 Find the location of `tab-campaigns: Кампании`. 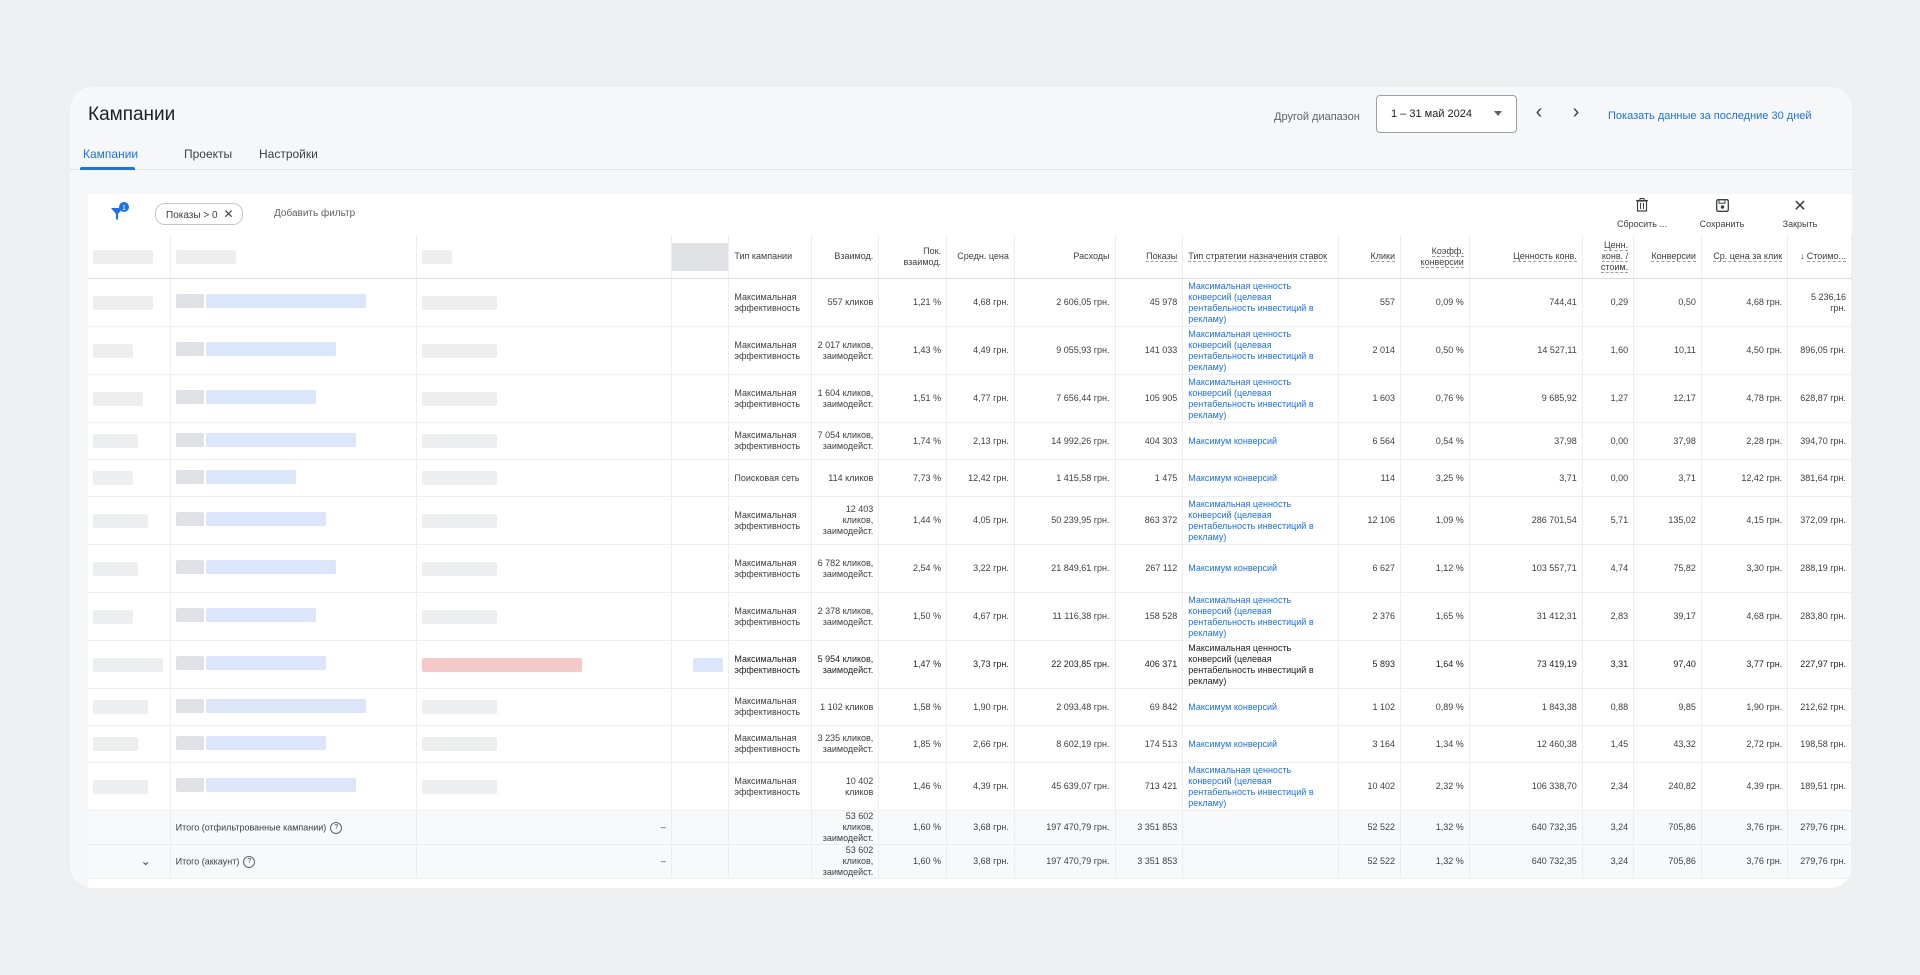

tab-campaigns: Кампании is located at coordinates (110, 154).